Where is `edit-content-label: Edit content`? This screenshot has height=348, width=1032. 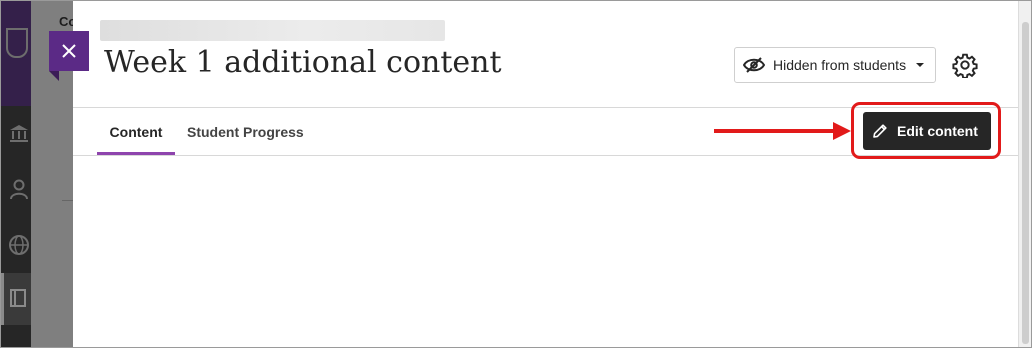 edit-content-label: Edit content is located at coordinates (937, 131).